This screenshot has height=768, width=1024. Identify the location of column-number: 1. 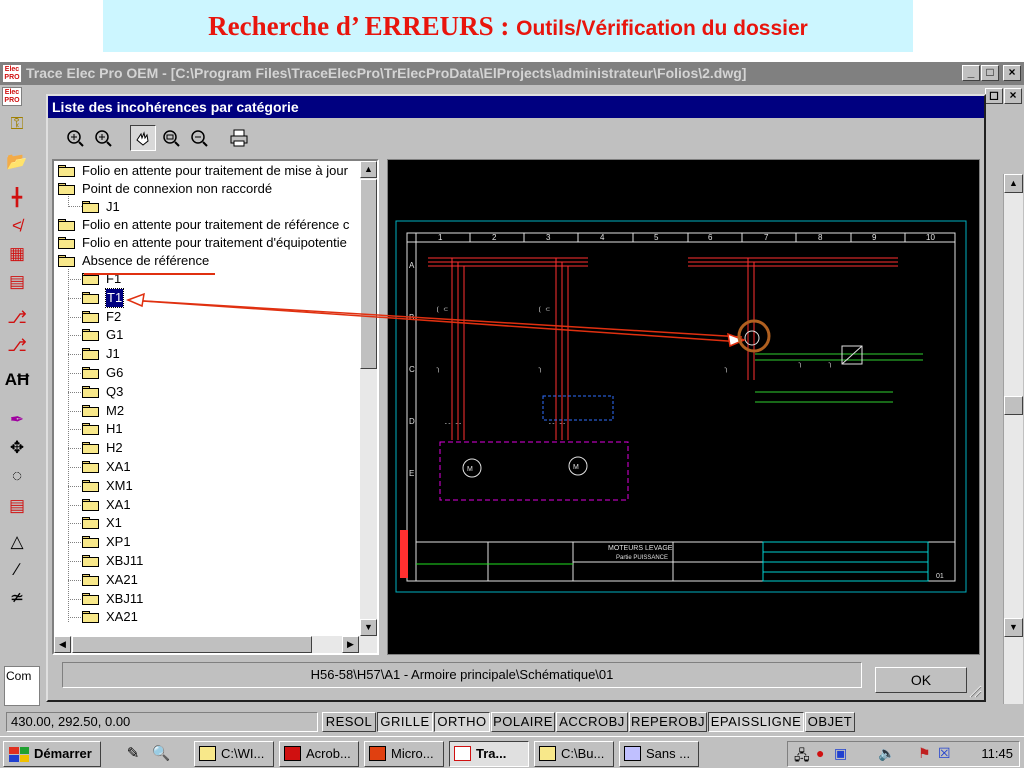
(440, 237).